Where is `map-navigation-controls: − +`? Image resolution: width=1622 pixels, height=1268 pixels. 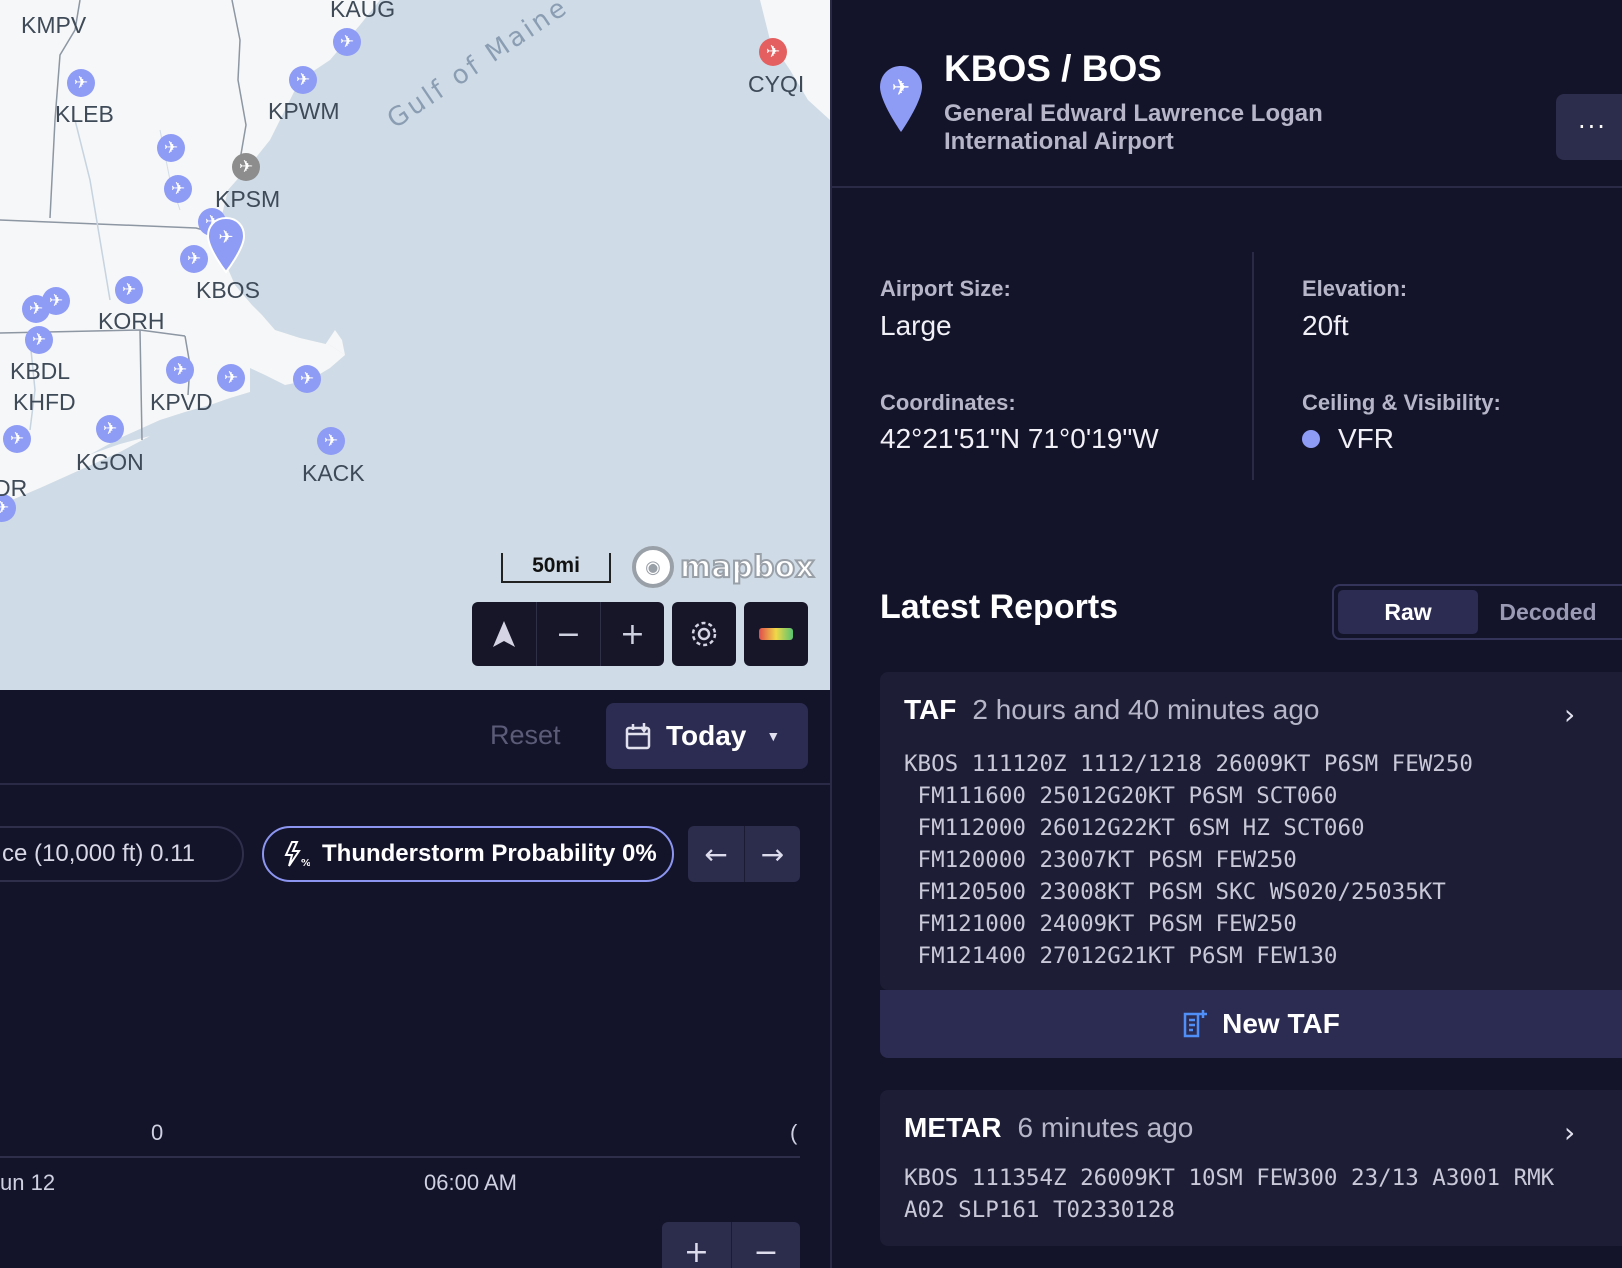 map-navigation-controls: − + is located at coordinates (568, 634).